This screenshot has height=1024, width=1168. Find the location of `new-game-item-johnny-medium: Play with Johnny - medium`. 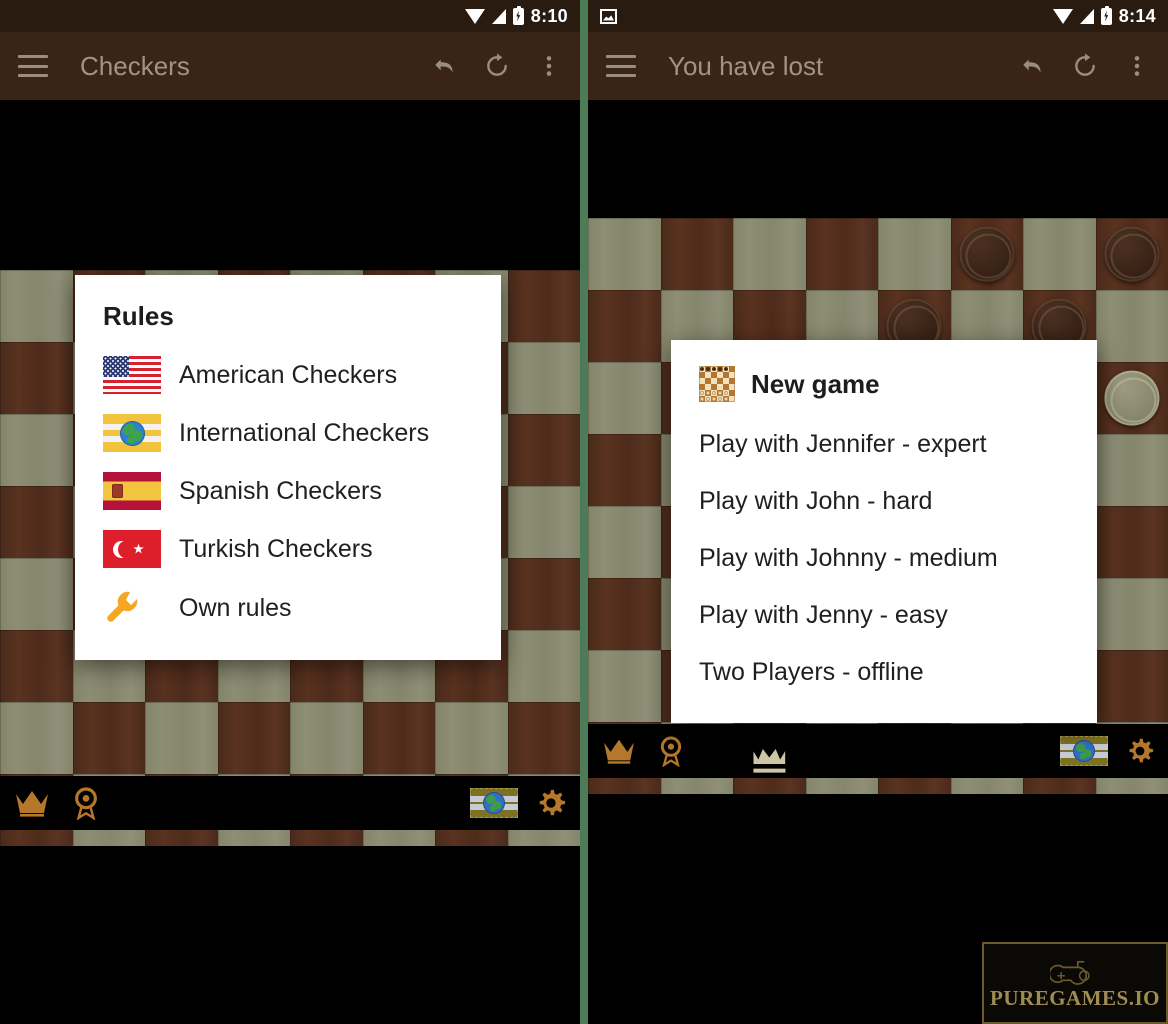

new-game-item-johnny-medium: Play with Johnny - medium is located at coordinates (884, 558).